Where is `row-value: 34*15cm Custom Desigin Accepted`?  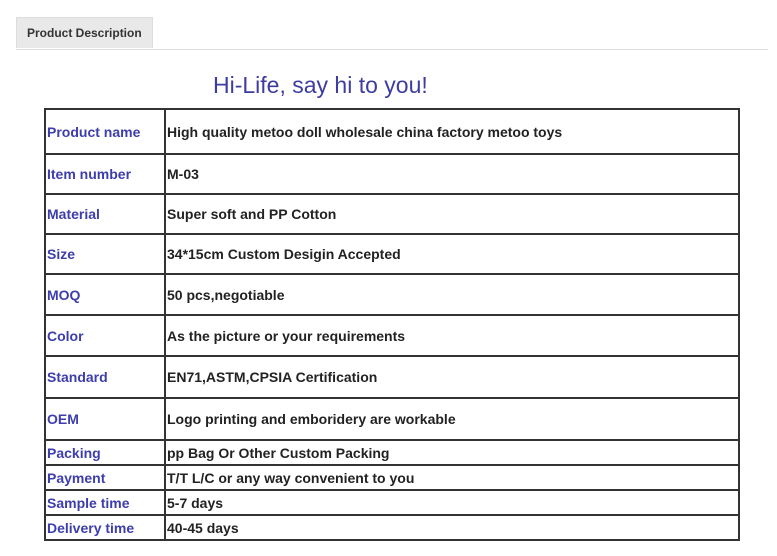 row-value: 34*15cm Custom Desigin Accepted is located at coordinates (452, 254).